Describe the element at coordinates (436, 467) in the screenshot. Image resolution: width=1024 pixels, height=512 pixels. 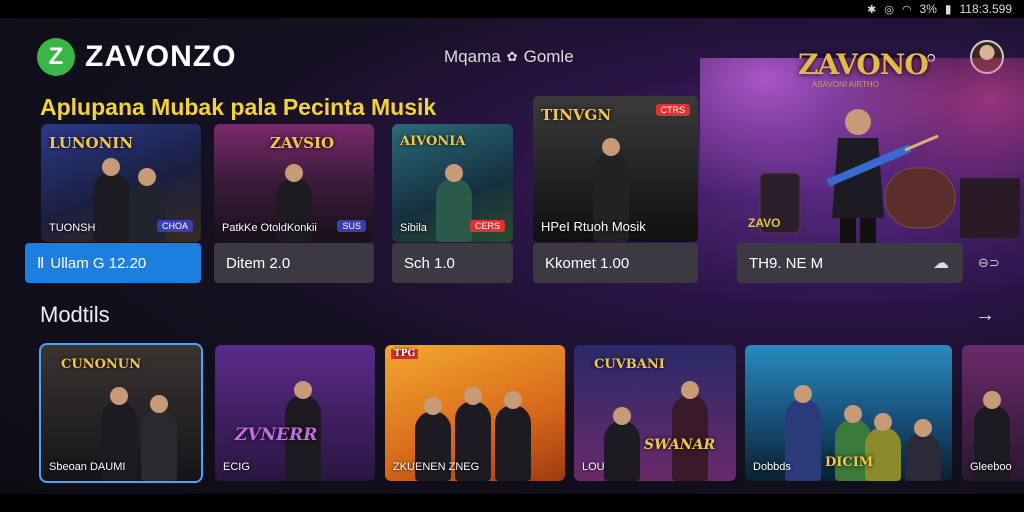
I see `thumb-label: ZKUENEN ZNEG` at that location.